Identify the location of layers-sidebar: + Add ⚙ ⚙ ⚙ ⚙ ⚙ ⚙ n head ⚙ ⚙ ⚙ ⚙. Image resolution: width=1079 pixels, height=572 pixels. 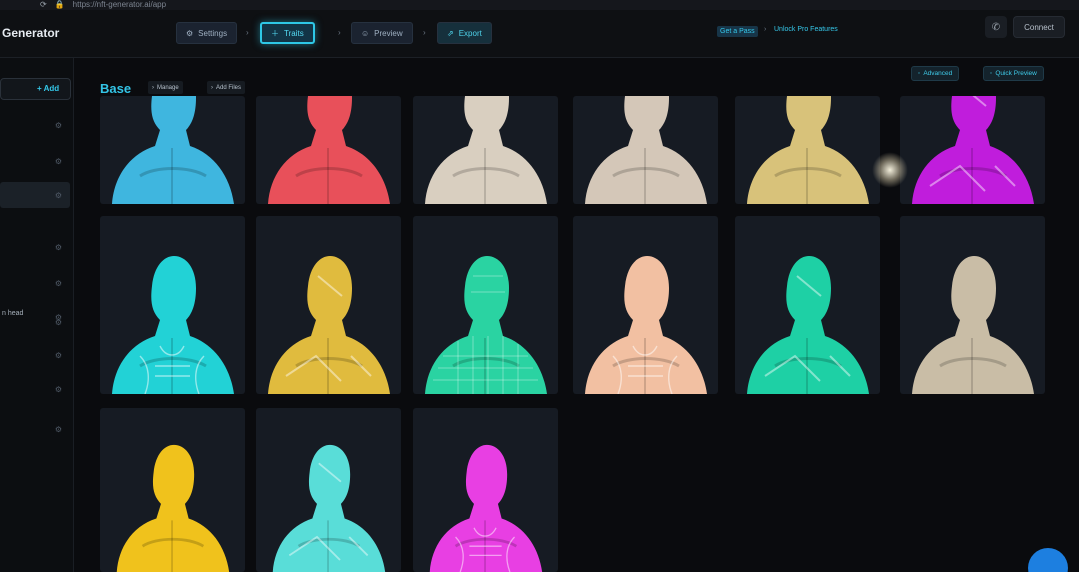
(37, 315).